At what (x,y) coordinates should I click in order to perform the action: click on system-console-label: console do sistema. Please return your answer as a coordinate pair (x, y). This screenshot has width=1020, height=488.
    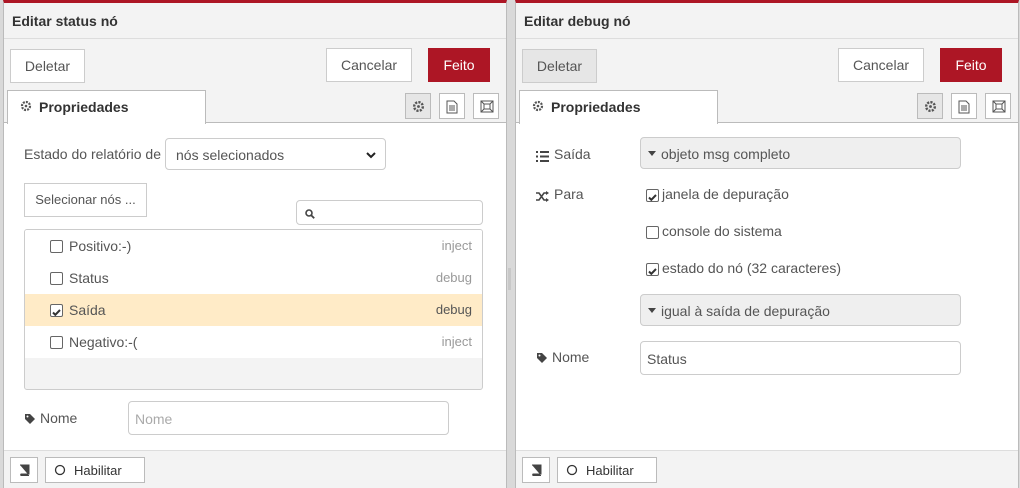
    Looking at the image, I should click on (722, 231).